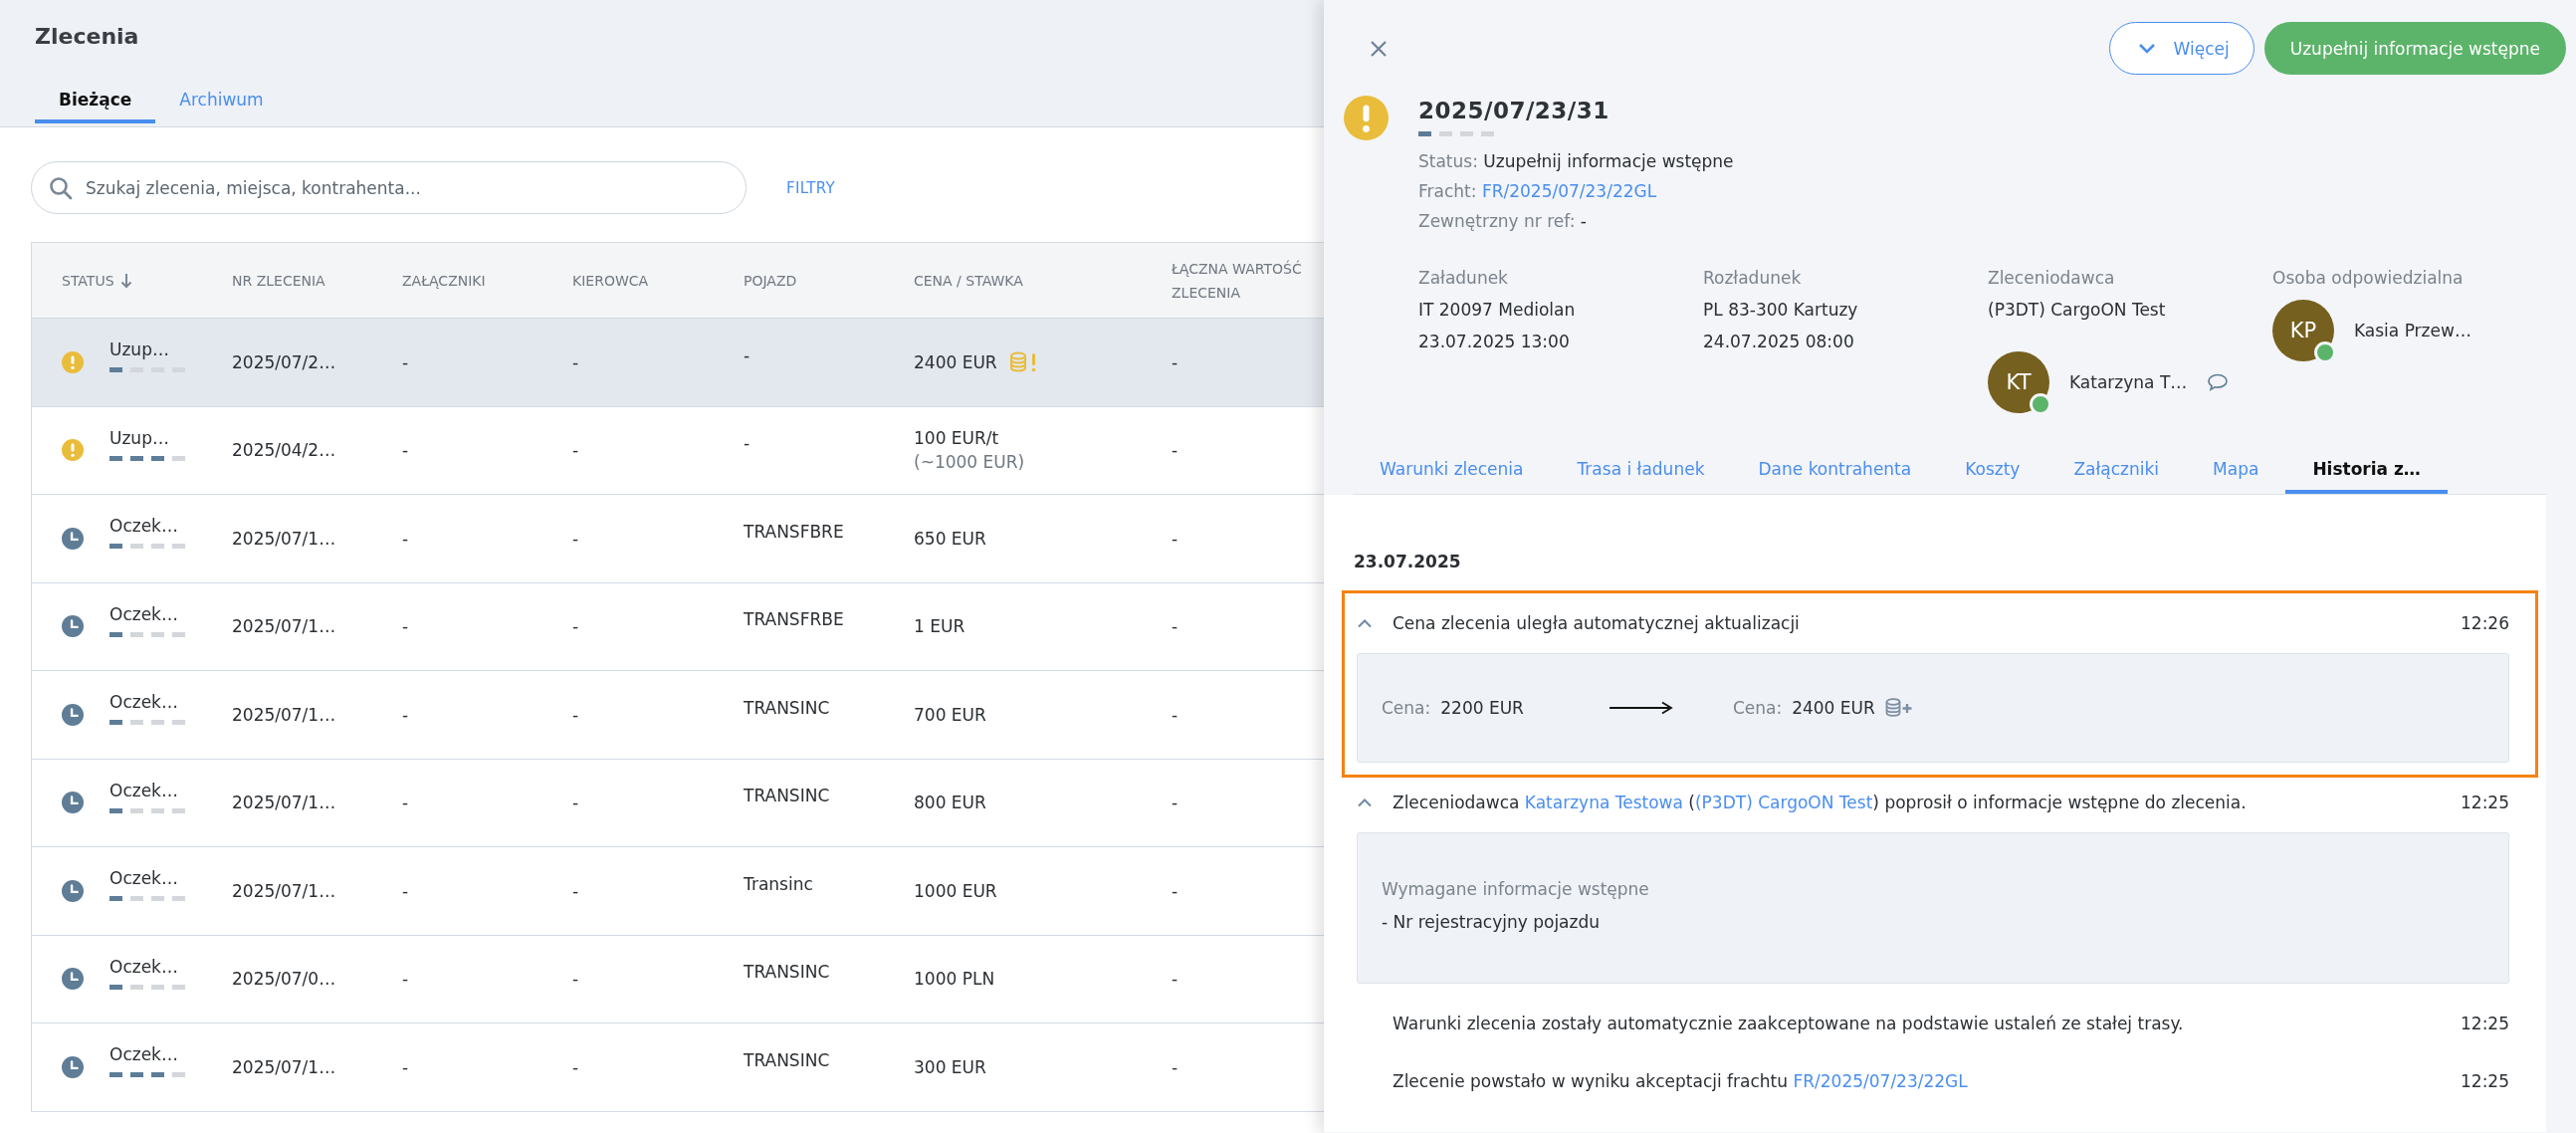 This screenshot has height=1133, width=2576. What do you see at coordinates (1516, 889) in the screenshot?
I see `details-title: Wymagane informacje wstępne` at bounding box center [1516, 889].